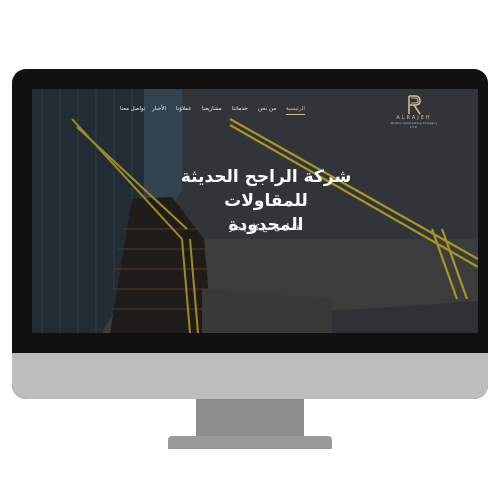  What do you see at coordinates (414, 105) in the screenshot?
I see `logo-monogram-icon` at bounding box center [414, 105].